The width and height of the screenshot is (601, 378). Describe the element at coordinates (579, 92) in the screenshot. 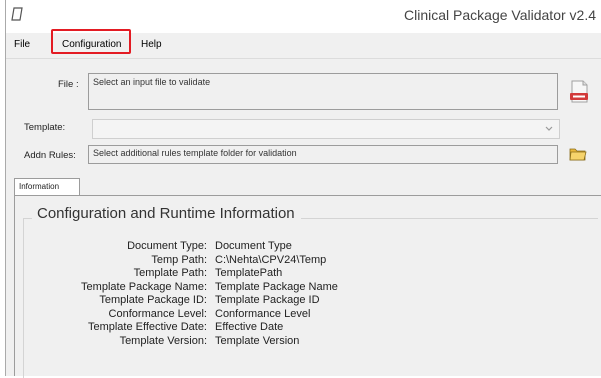

I see `xml-file-icon` at that location.